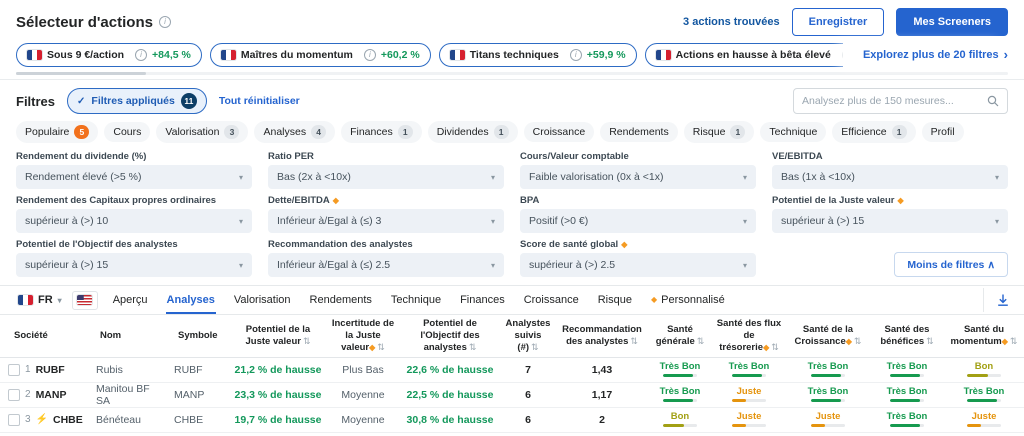 The image size is (1024, 436). I want to click on filter-selected-value: supérieur à (>) 10, so click(67, 221).